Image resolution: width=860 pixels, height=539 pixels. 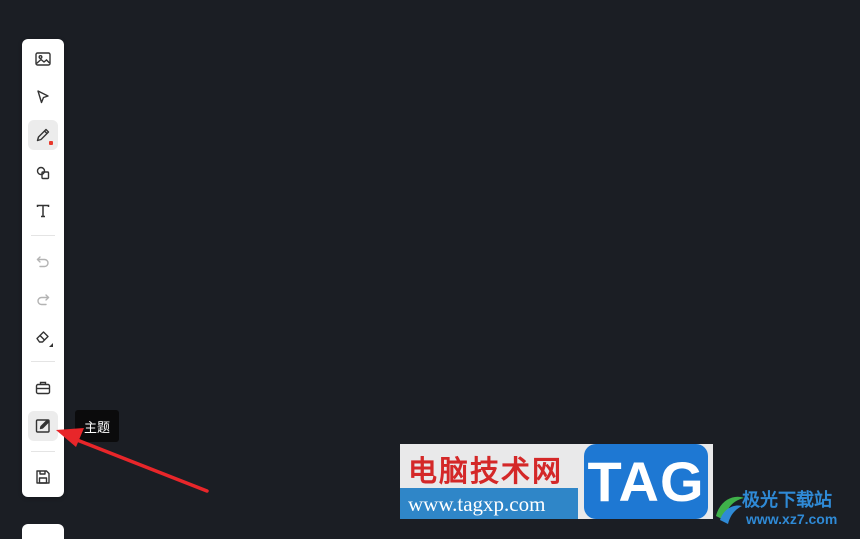 I want to click on select-cursor-icon, so click(x=43, y=97).